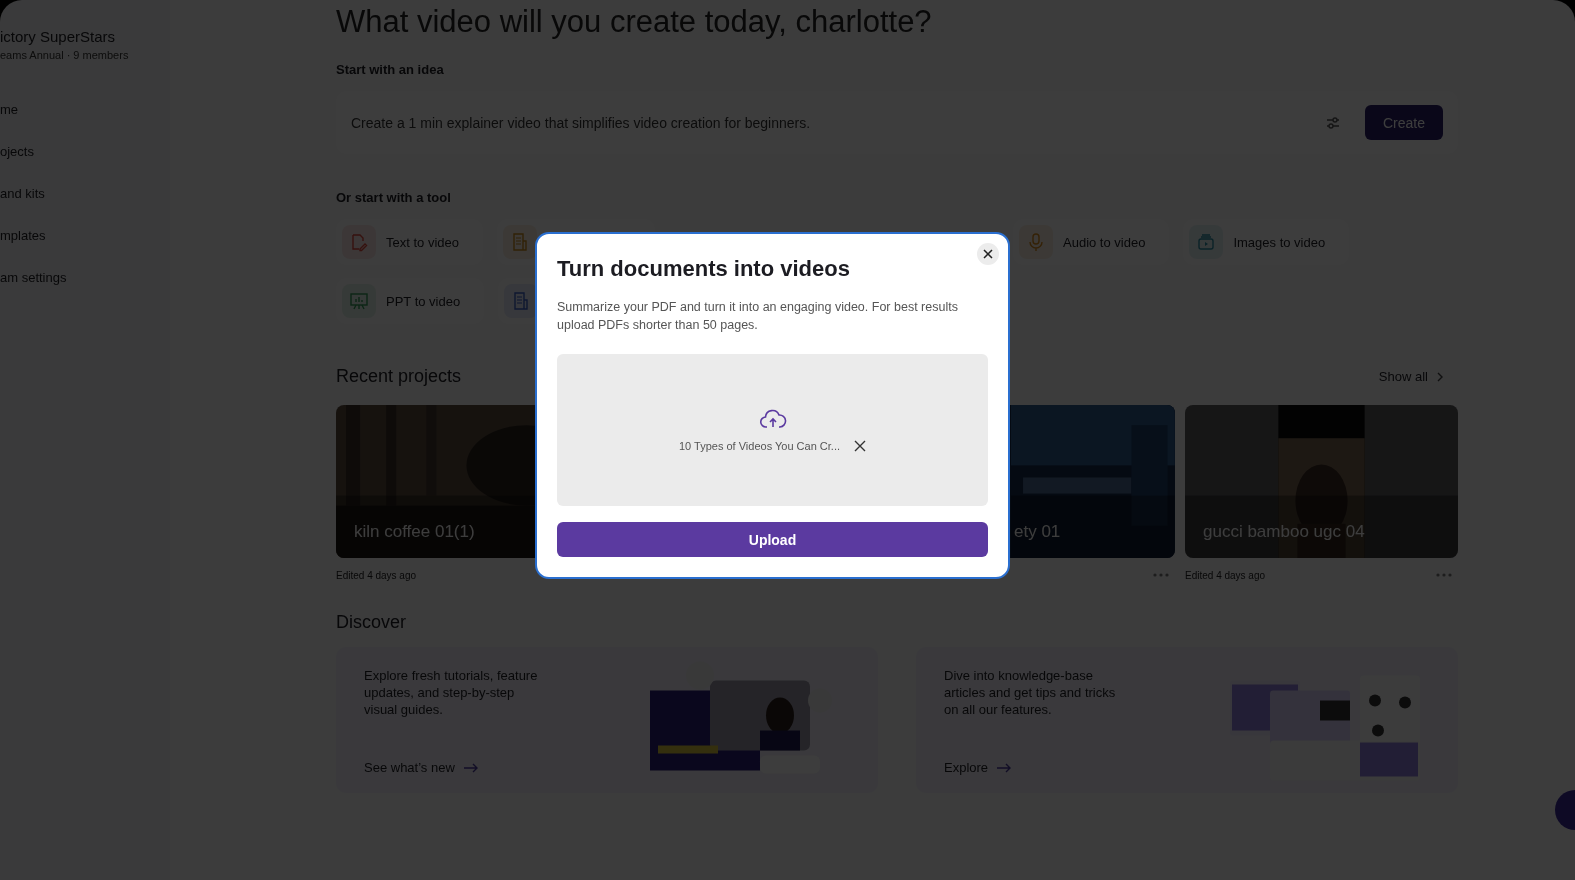  Describe the element at coordinates (1036, 242) in the screenshot. I see `microphone-icon` at that location.